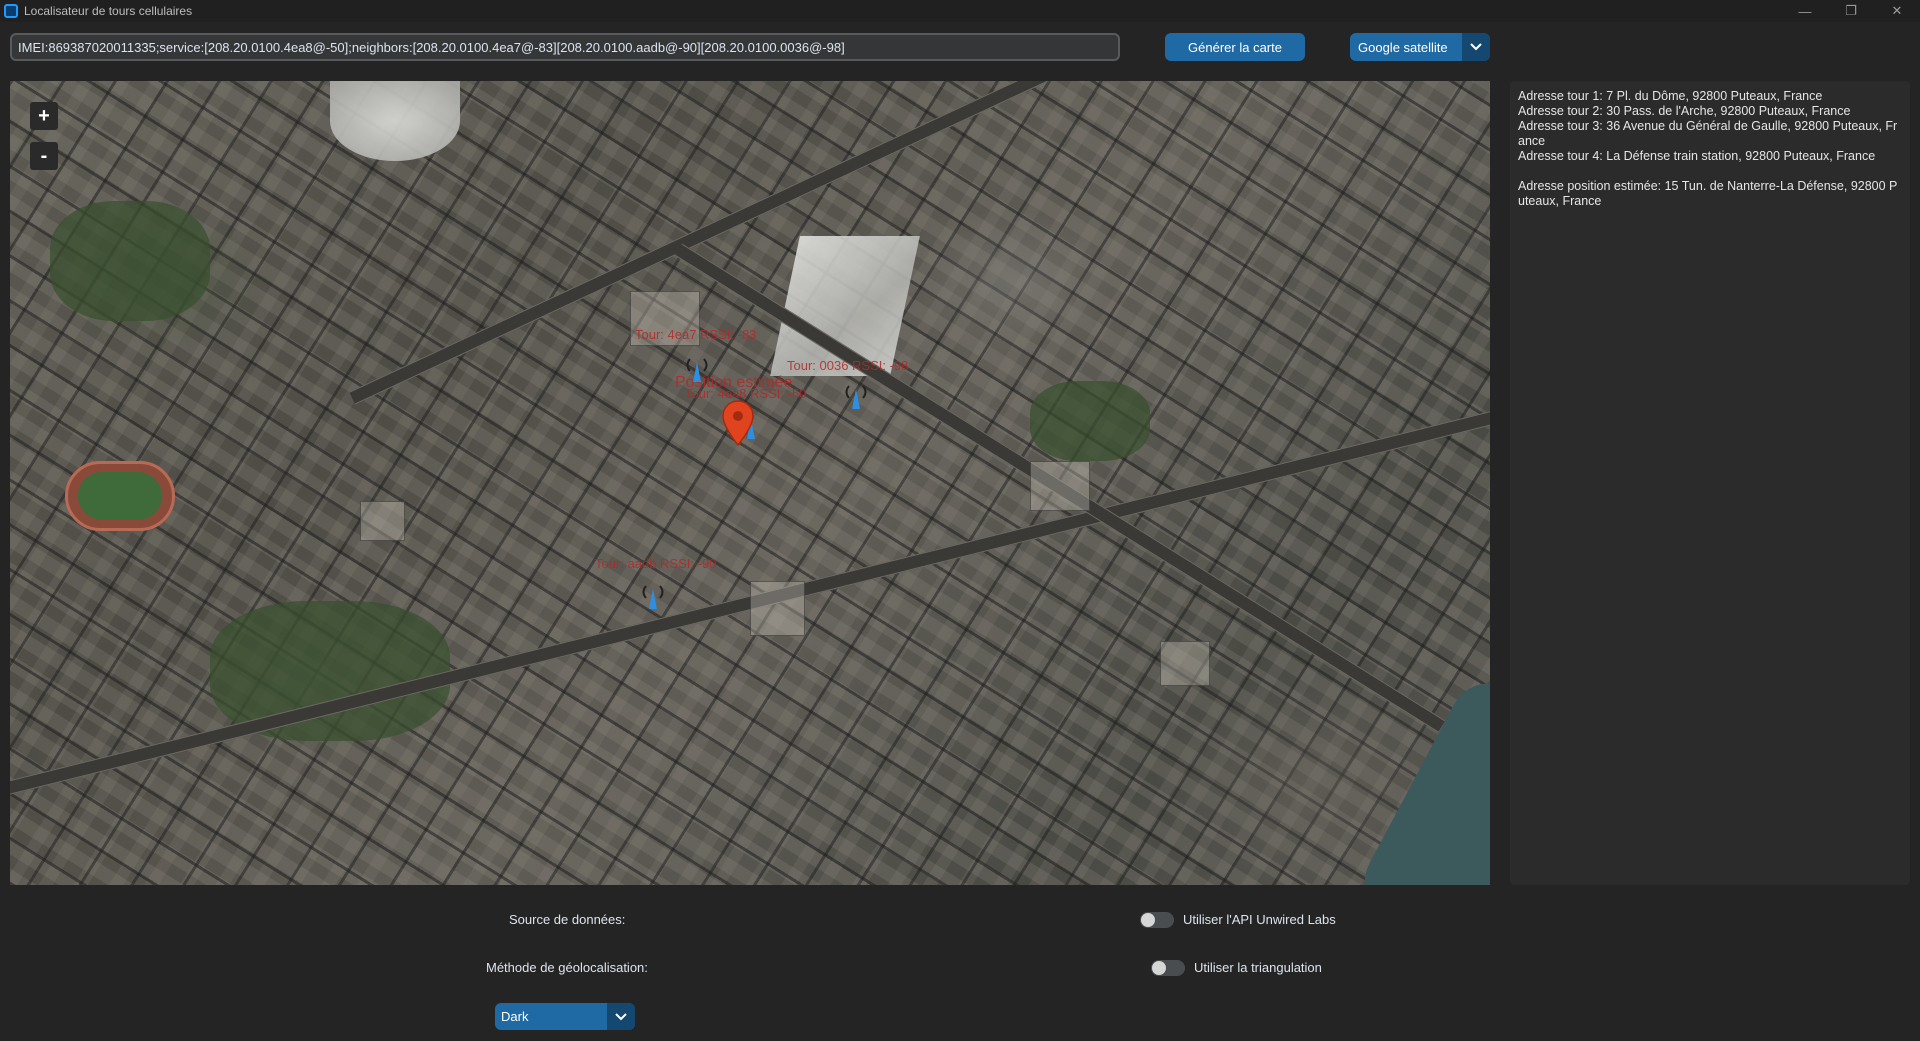 This screenshot has height=1041, width=1920. What do you see at coordinates (1420, 777) in the screenshot?
I see `map-river` at bounding box center [1420, 777].